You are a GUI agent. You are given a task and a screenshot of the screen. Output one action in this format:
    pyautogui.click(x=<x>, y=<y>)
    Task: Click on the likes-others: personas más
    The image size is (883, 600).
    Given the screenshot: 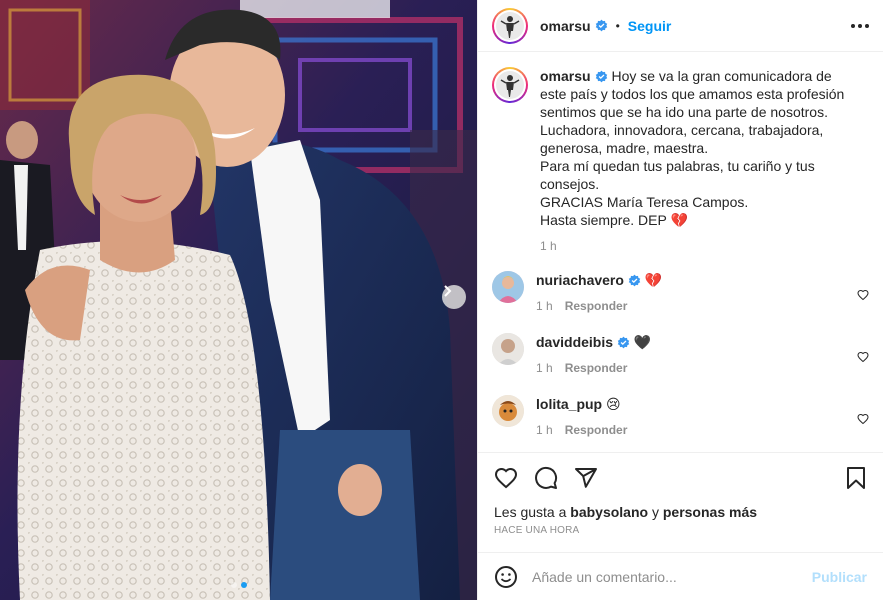 What is the action you would take?
    pyautogui.click(x=710, y=512)
    